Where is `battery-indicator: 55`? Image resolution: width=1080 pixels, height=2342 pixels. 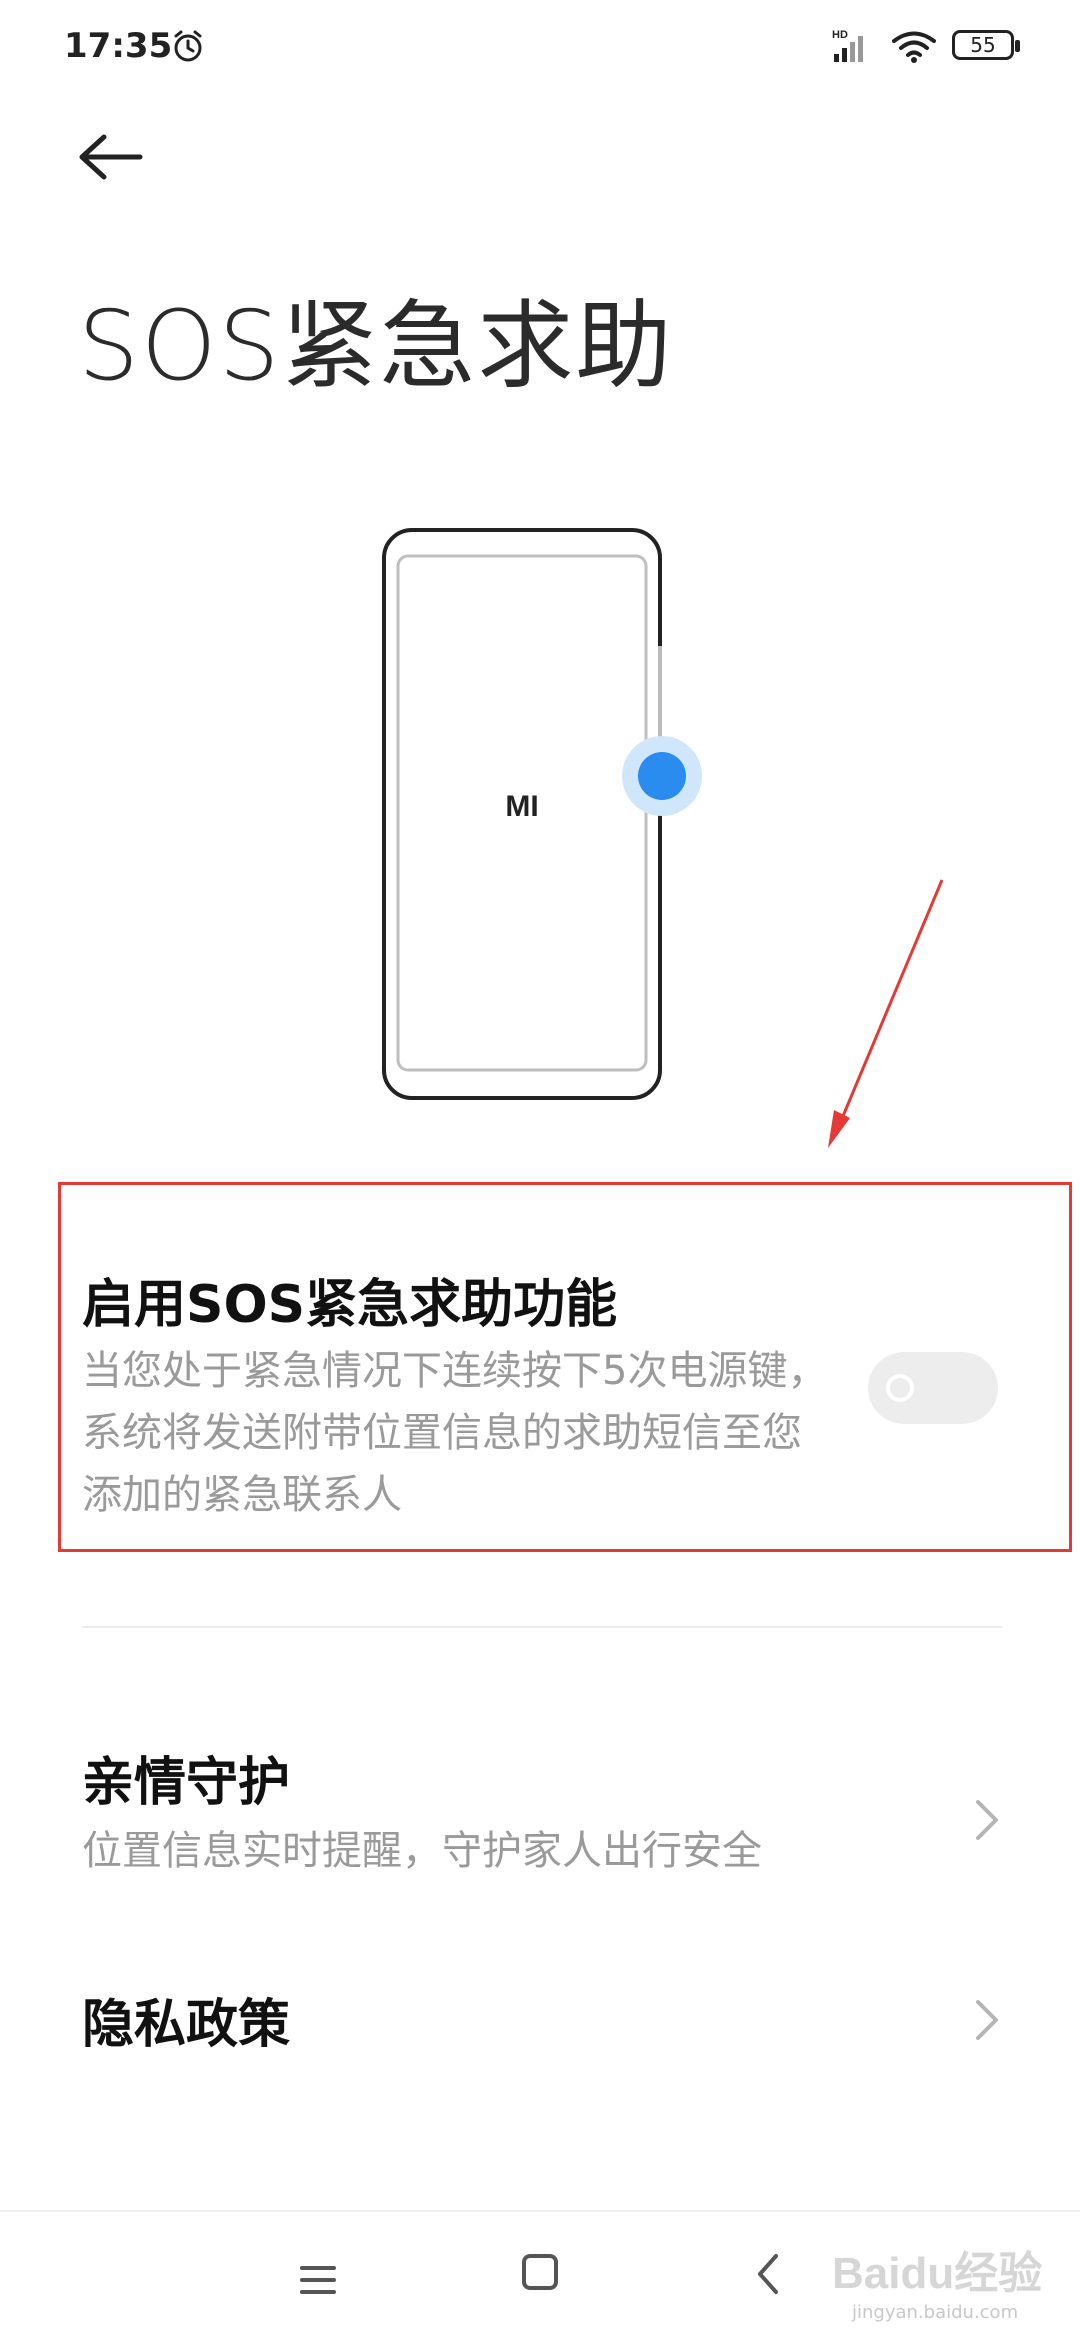
battery-indicator: 55 is located at coordinates (986, 45).